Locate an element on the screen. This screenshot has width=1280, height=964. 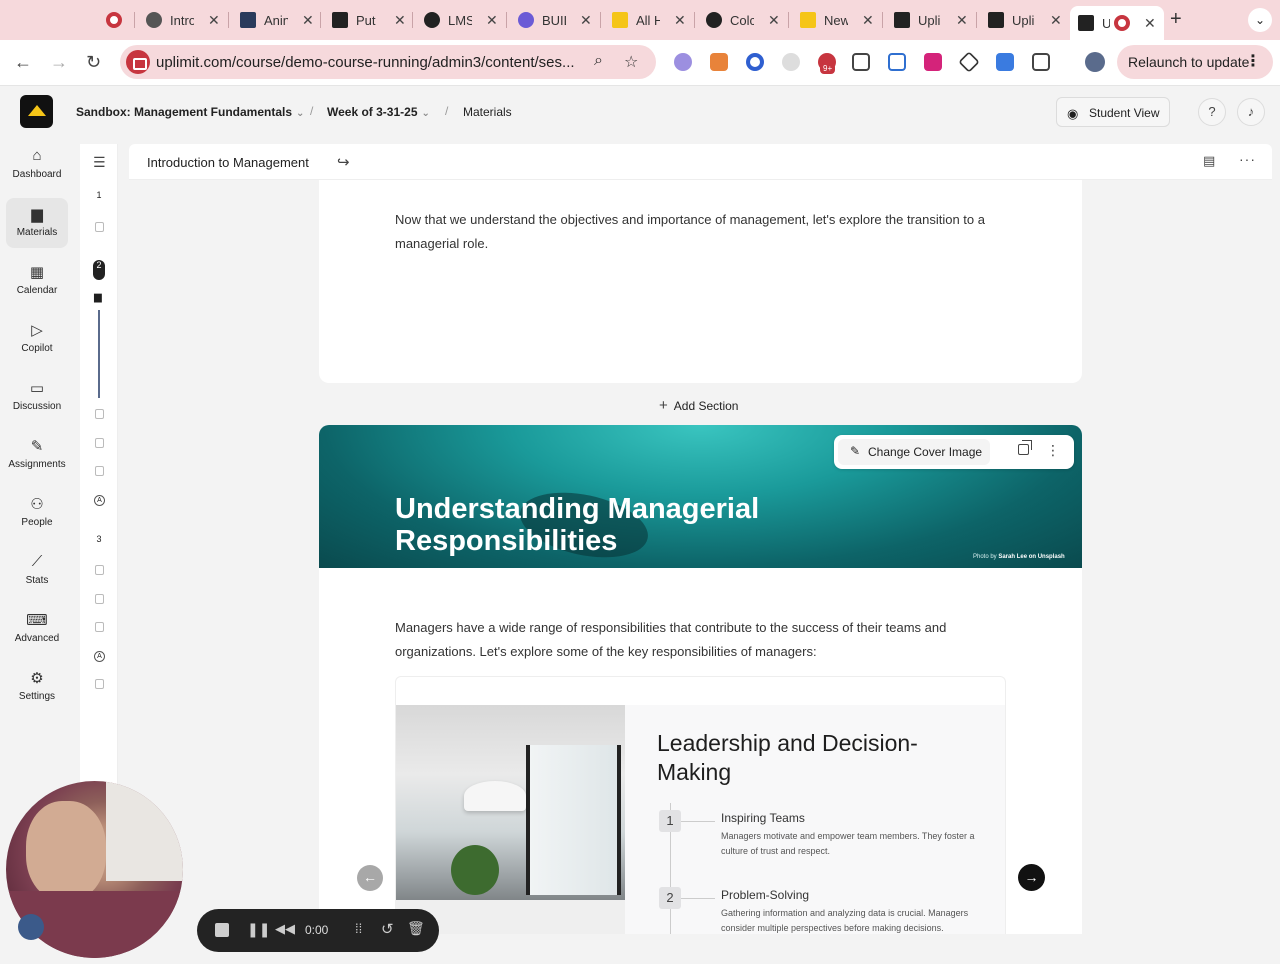
relaunch-button: Relaunch to update ⋮ is located at coordinates (1195, 62).